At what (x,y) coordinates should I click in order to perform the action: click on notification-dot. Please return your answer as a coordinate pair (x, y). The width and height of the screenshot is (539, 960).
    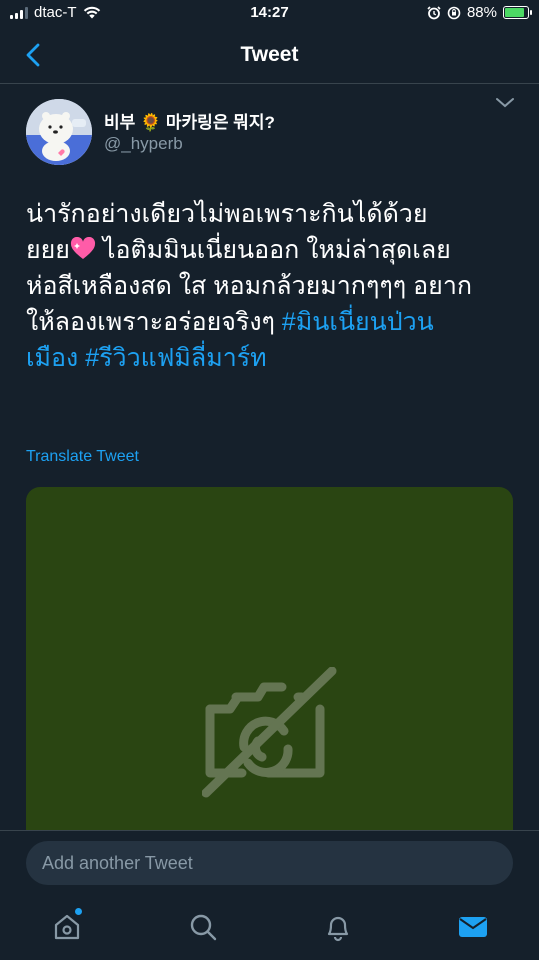
    Looking at the image, I should click on (78, 911).